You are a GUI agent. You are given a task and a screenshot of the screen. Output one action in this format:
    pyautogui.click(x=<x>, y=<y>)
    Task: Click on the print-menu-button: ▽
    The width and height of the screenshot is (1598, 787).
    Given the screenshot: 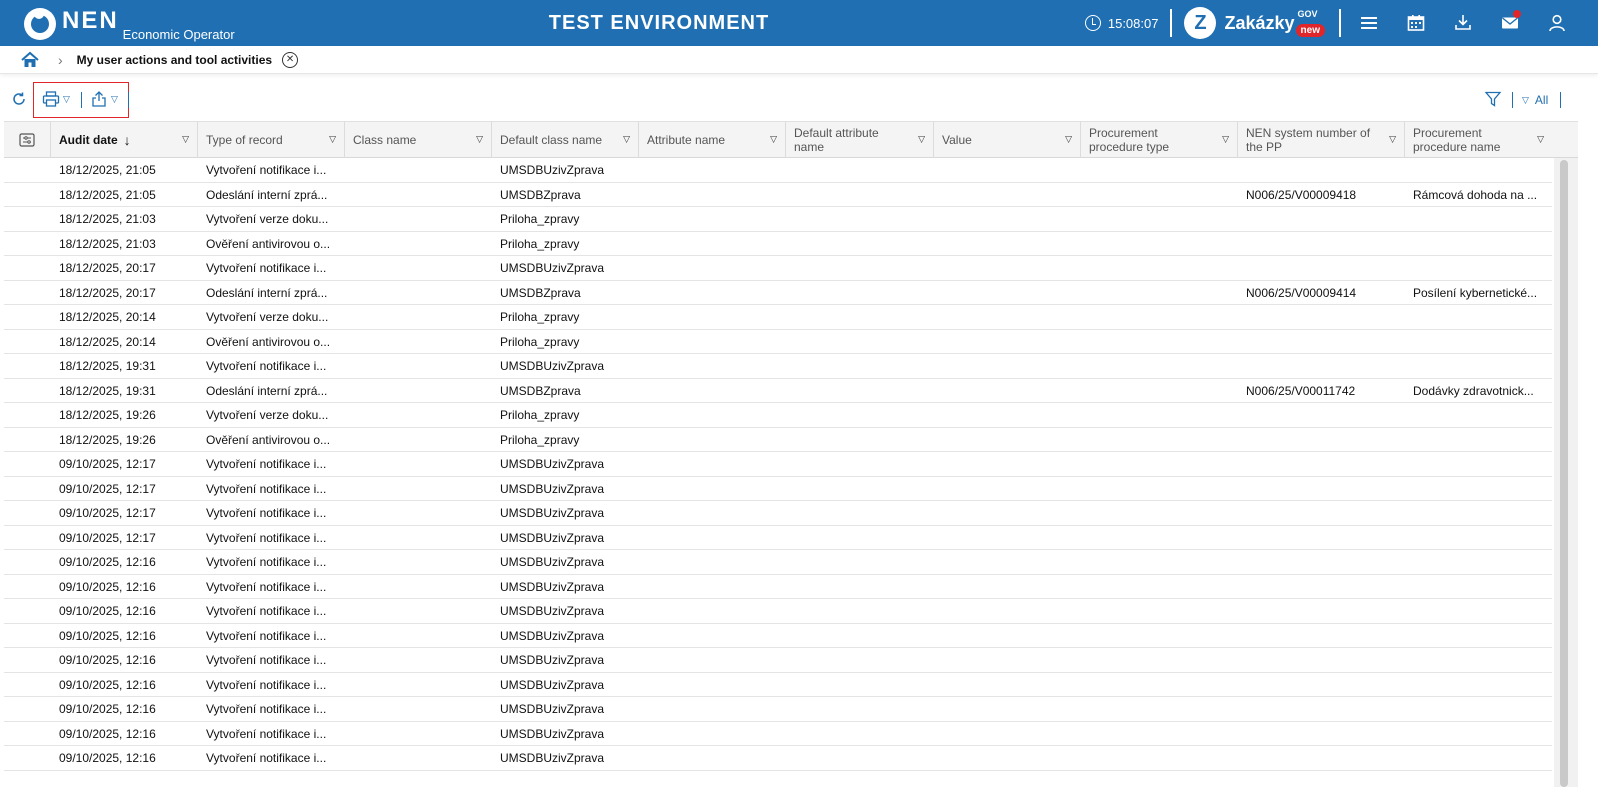 What is the action you would take?
    pyautogui.click(x=56, y=99)
    